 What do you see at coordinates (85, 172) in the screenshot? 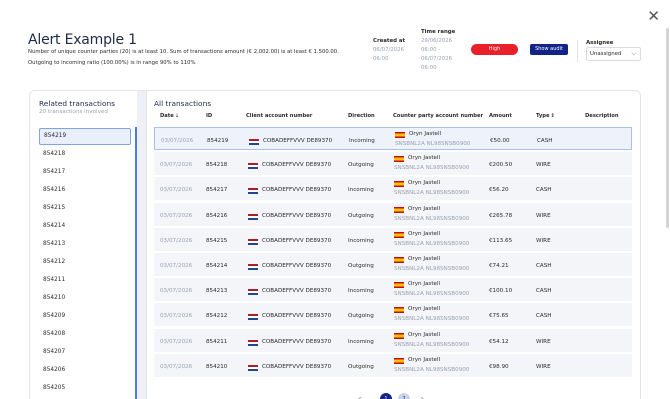
I see `related-transaction-item: 854217` at bounding box center [85, 172].